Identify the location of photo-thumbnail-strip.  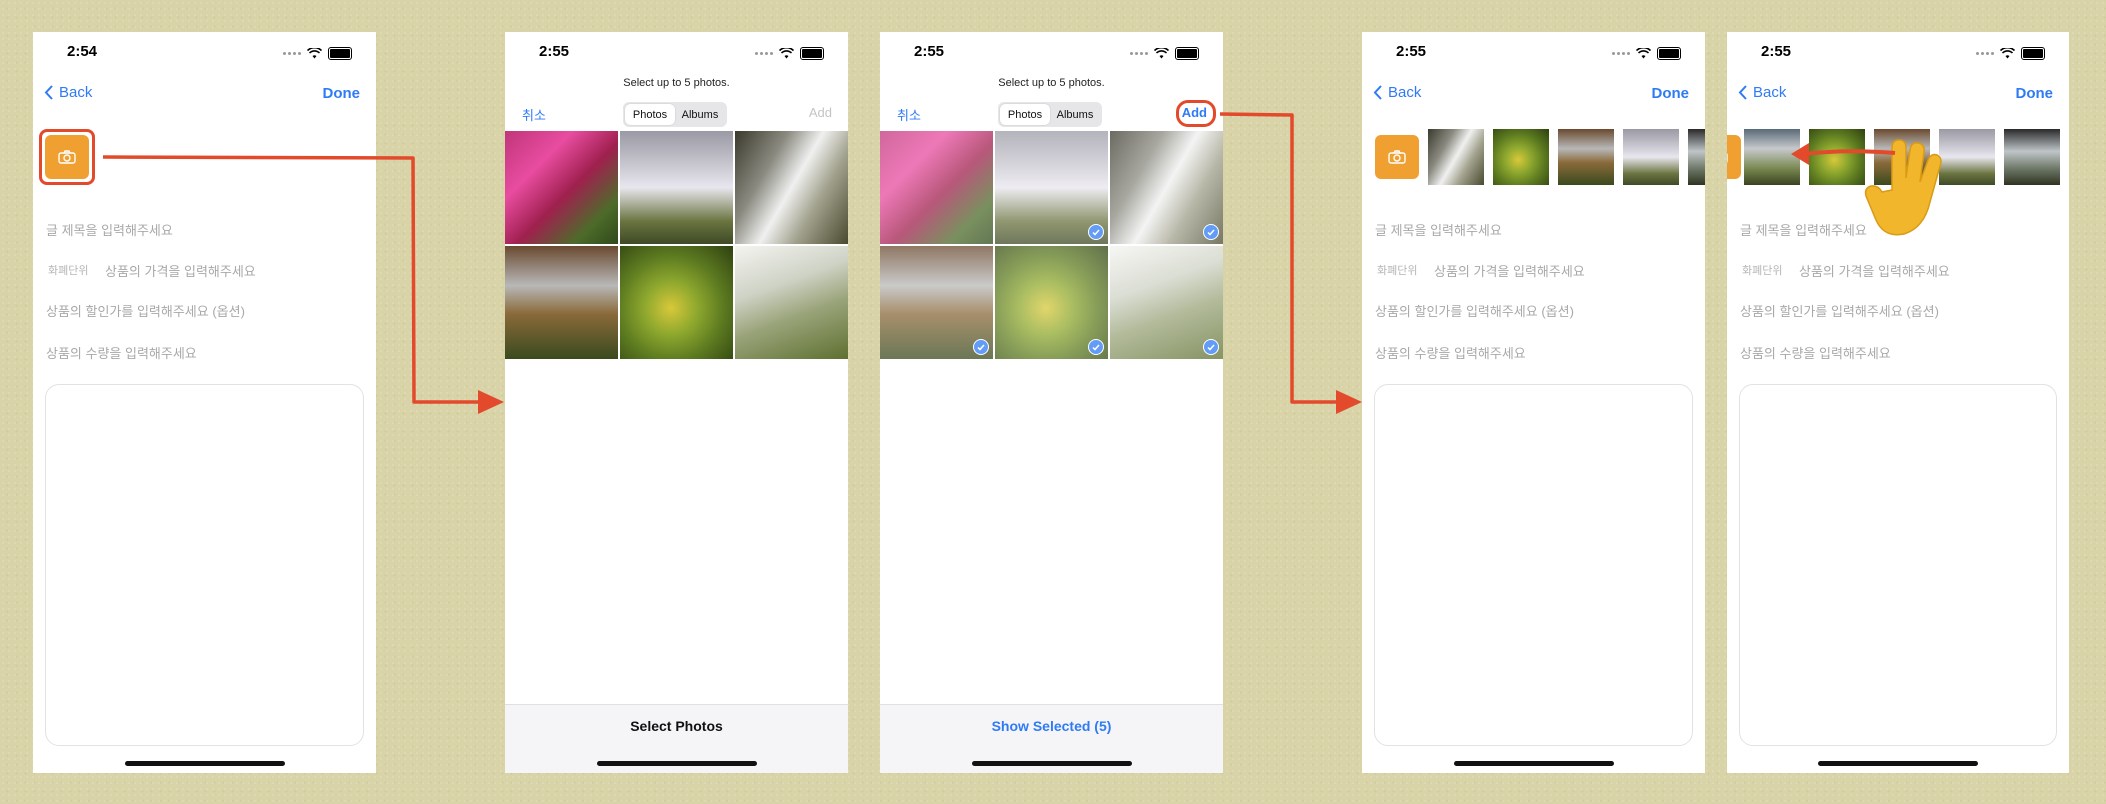
(1540, 157).